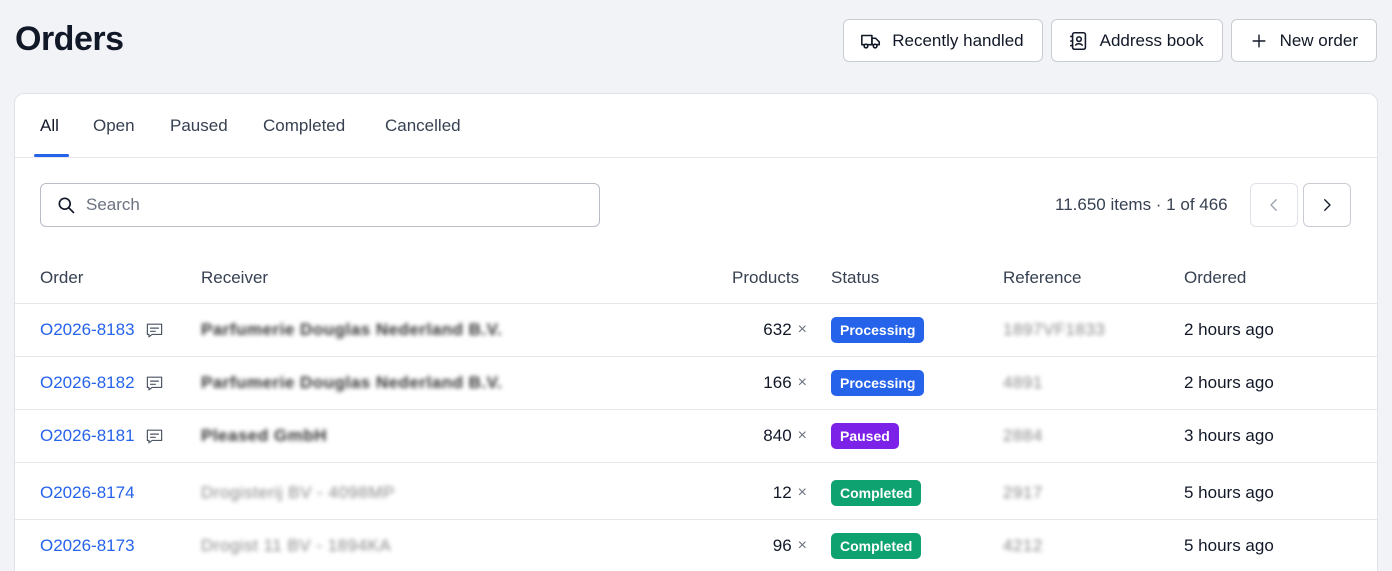 The height and width of the screenshot is (571, 1392). What do you see at coordinates (234, 278) in the screenshot?
I see `column-header-receiver: Receiver` at bounding box center [234, 278].